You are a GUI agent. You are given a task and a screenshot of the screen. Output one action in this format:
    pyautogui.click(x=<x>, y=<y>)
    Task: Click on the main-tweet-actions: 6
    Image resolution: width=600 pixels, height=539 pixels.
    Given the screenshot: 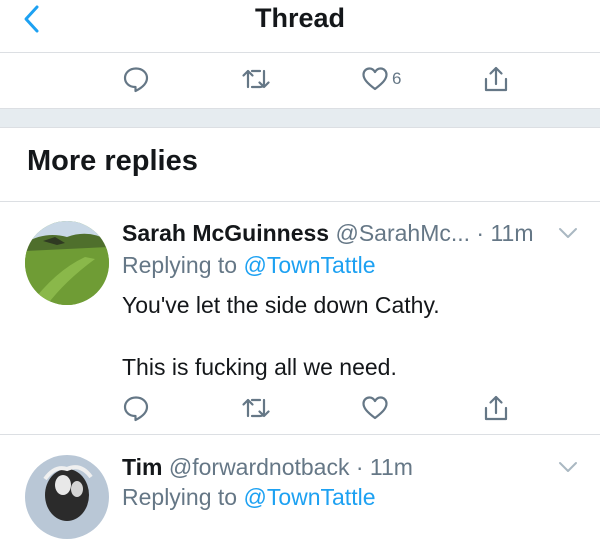 What is the action you would take?
    pyautogui.click(x=300, y=84)
    